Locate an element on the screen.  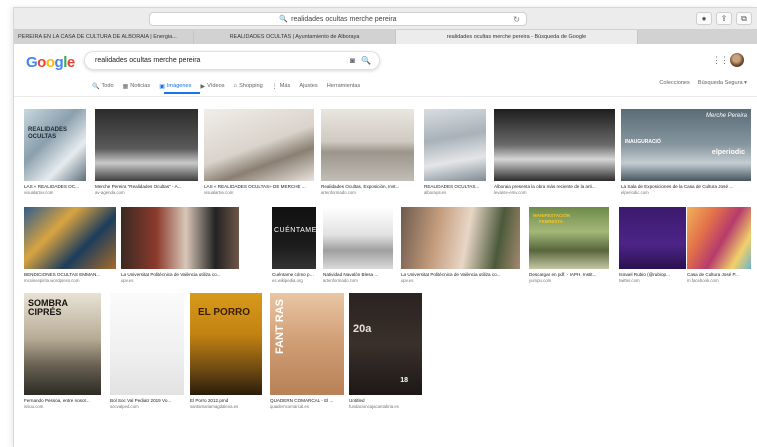
thumbnail-text: elperiodic is located at coordinates (728, 152).